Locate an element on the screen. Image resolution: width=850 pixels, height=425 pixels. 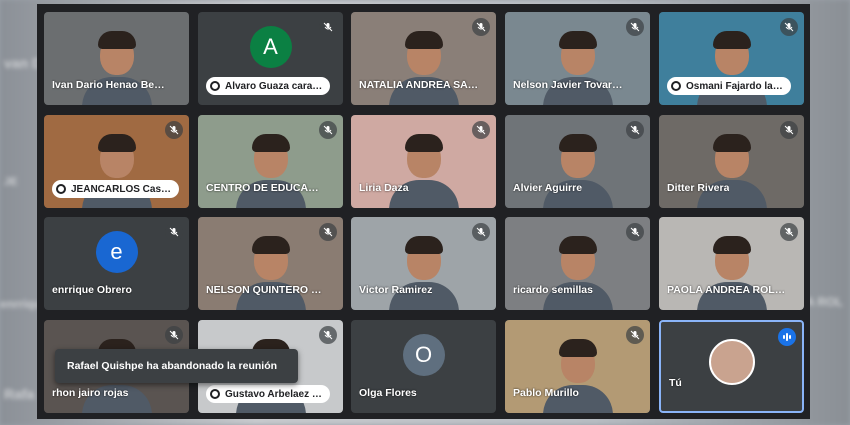
participant-tile: Victor Ramirez is located at coordinates (423, 263).